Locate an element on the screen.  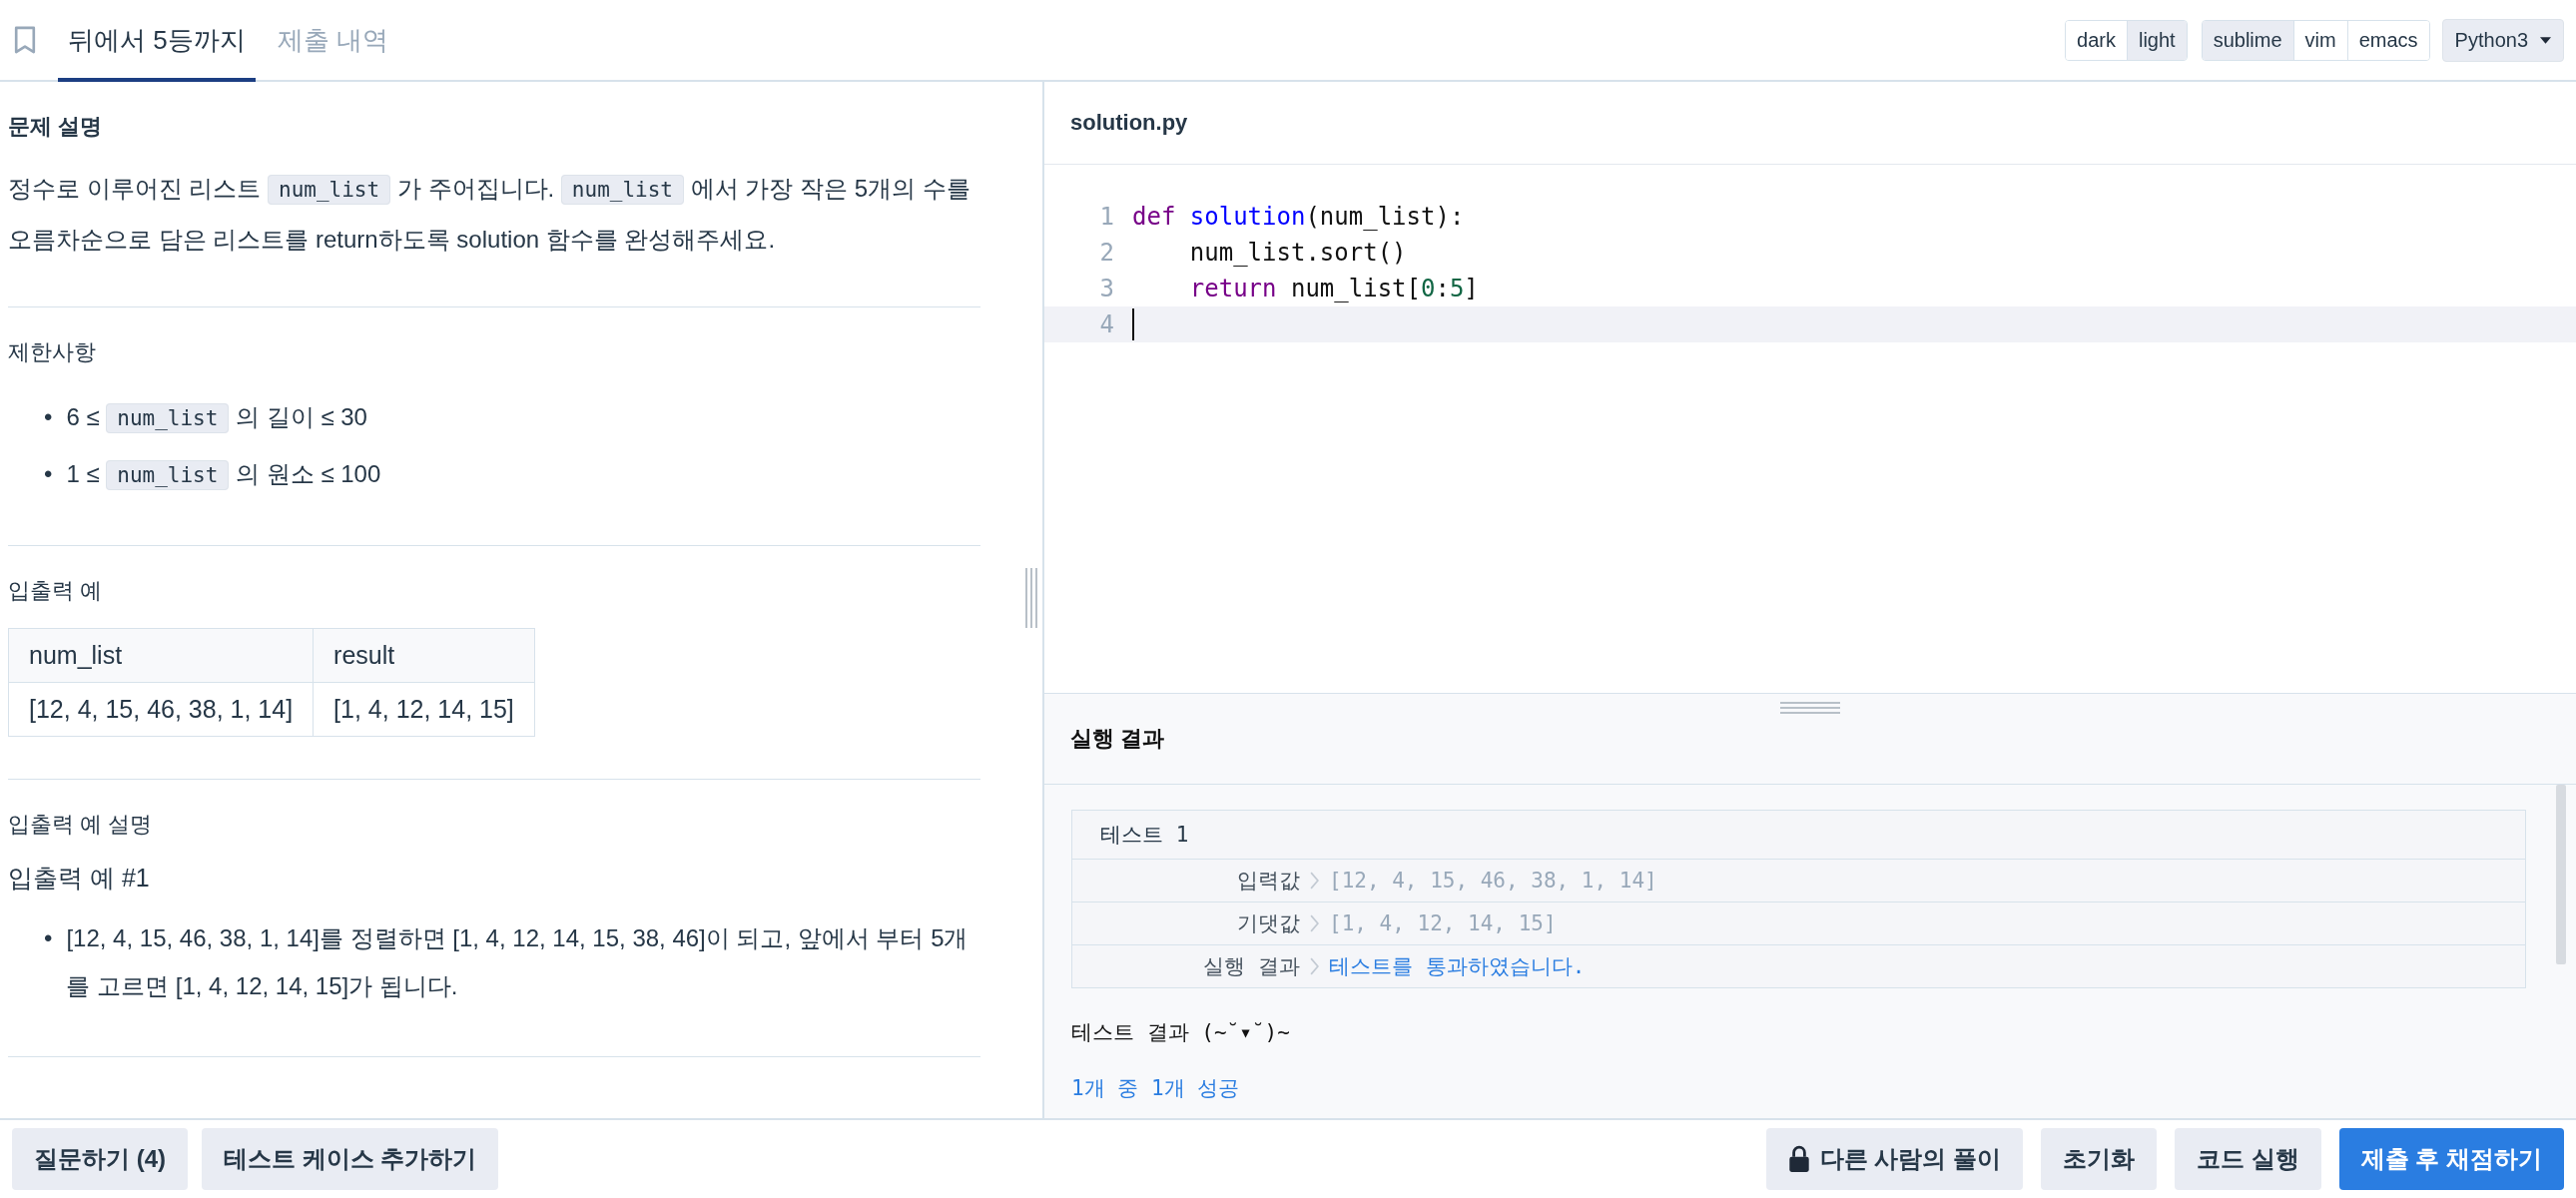
caret-icon is located at coordinates (2545, 40).